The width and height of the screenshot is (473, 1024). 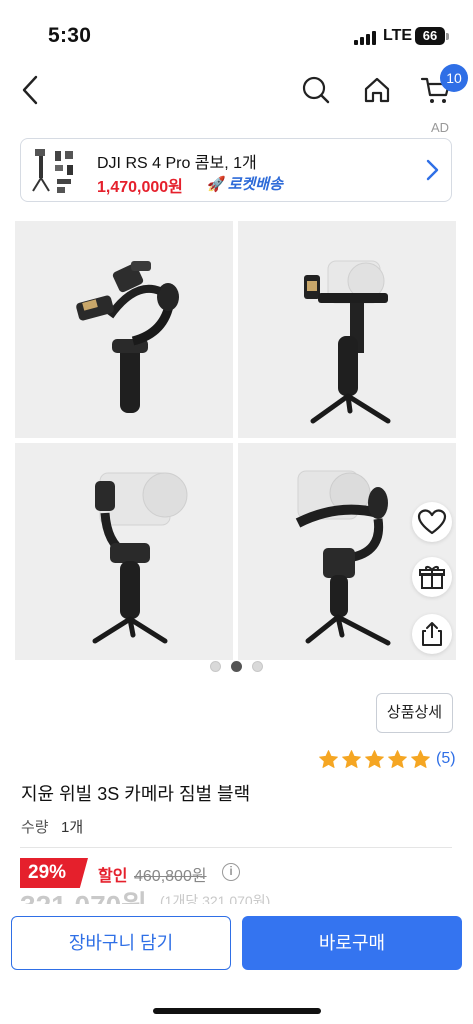 I want to click on rocket-icon: 🚀, so click(x=216, y=184).